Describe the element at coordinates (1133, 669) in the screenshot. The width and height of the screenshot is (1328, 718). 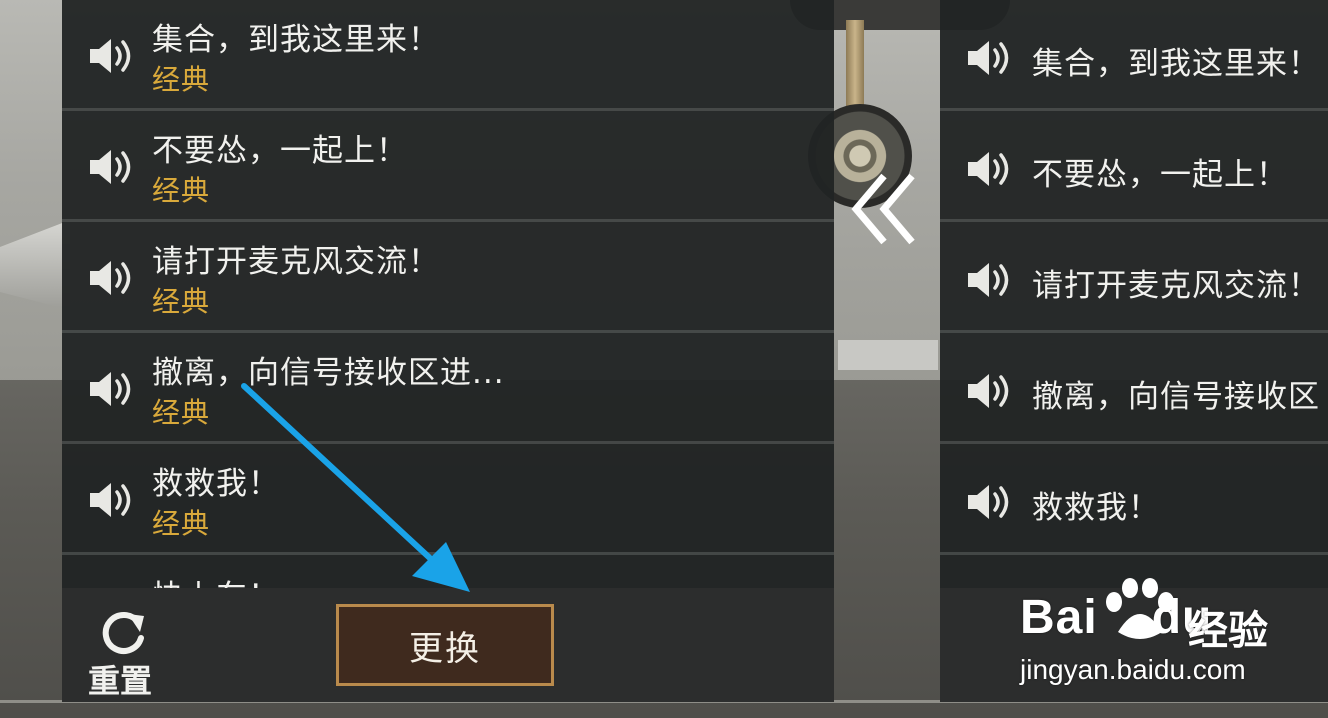
I see `watermark-url: jingyan.baidu.com` at that location.